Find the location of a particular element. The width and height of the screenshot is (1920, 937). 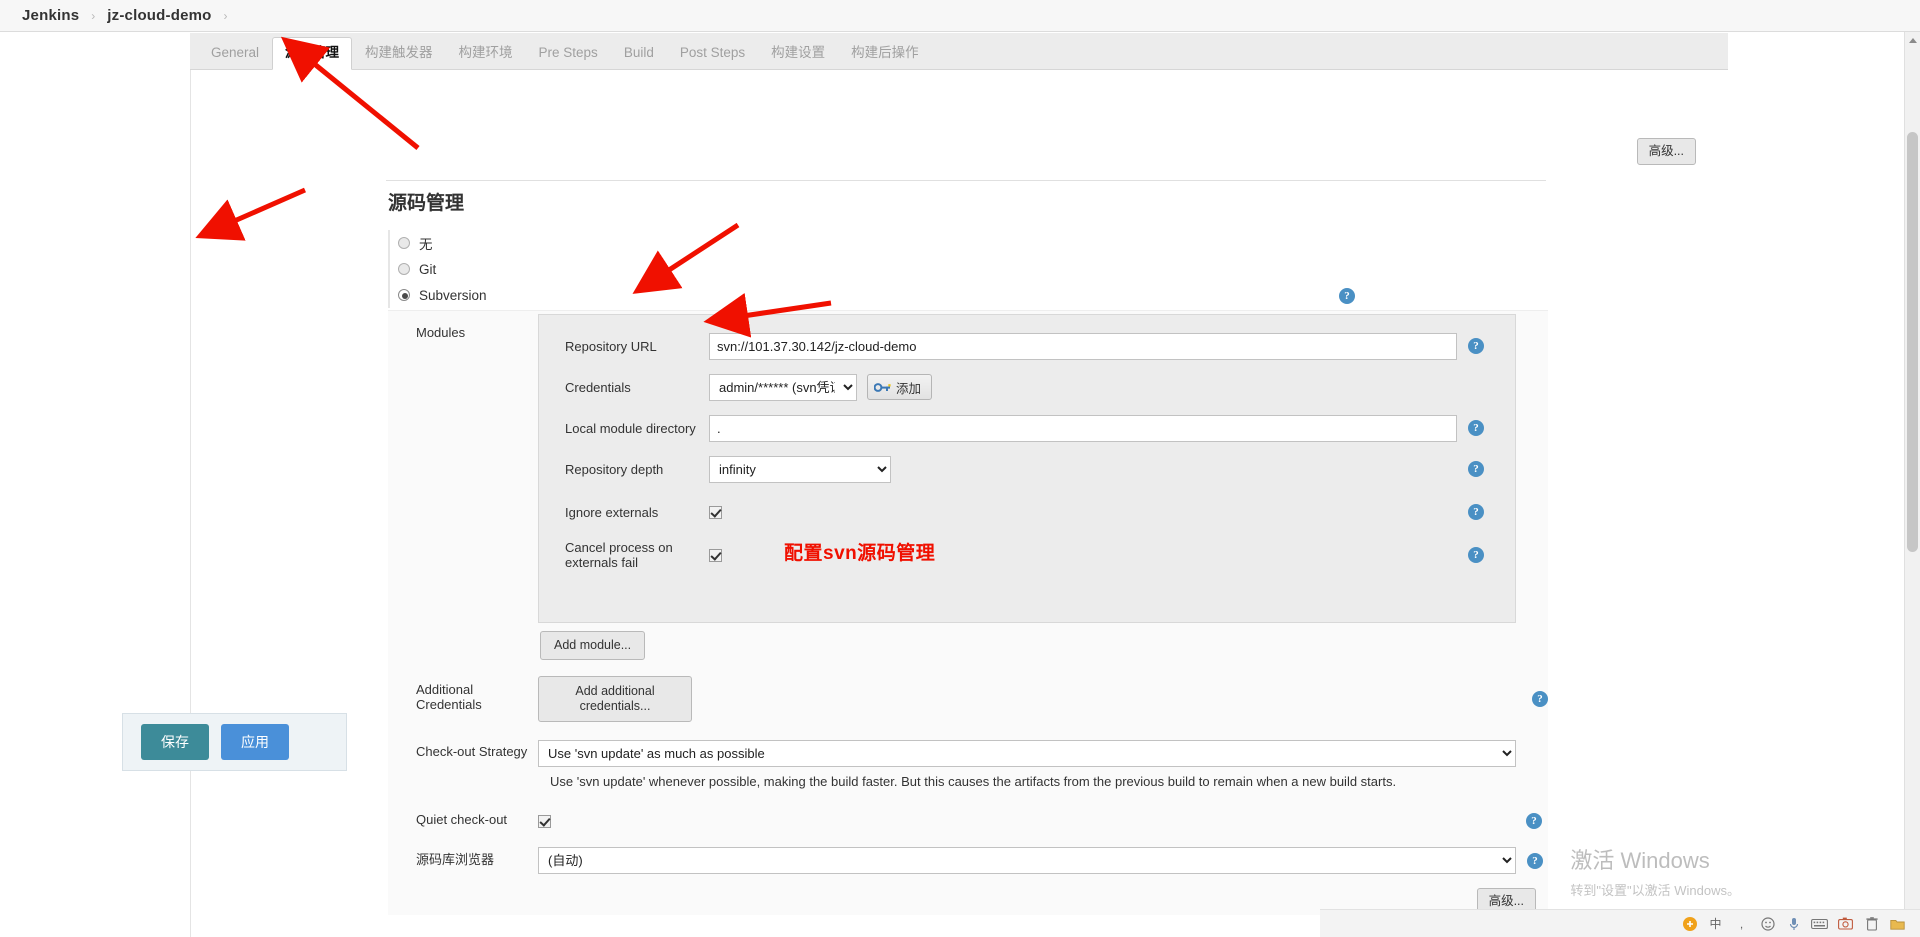

breadcrumb-item-job: jz-cloud-demo is located at coordinates (159, 15).